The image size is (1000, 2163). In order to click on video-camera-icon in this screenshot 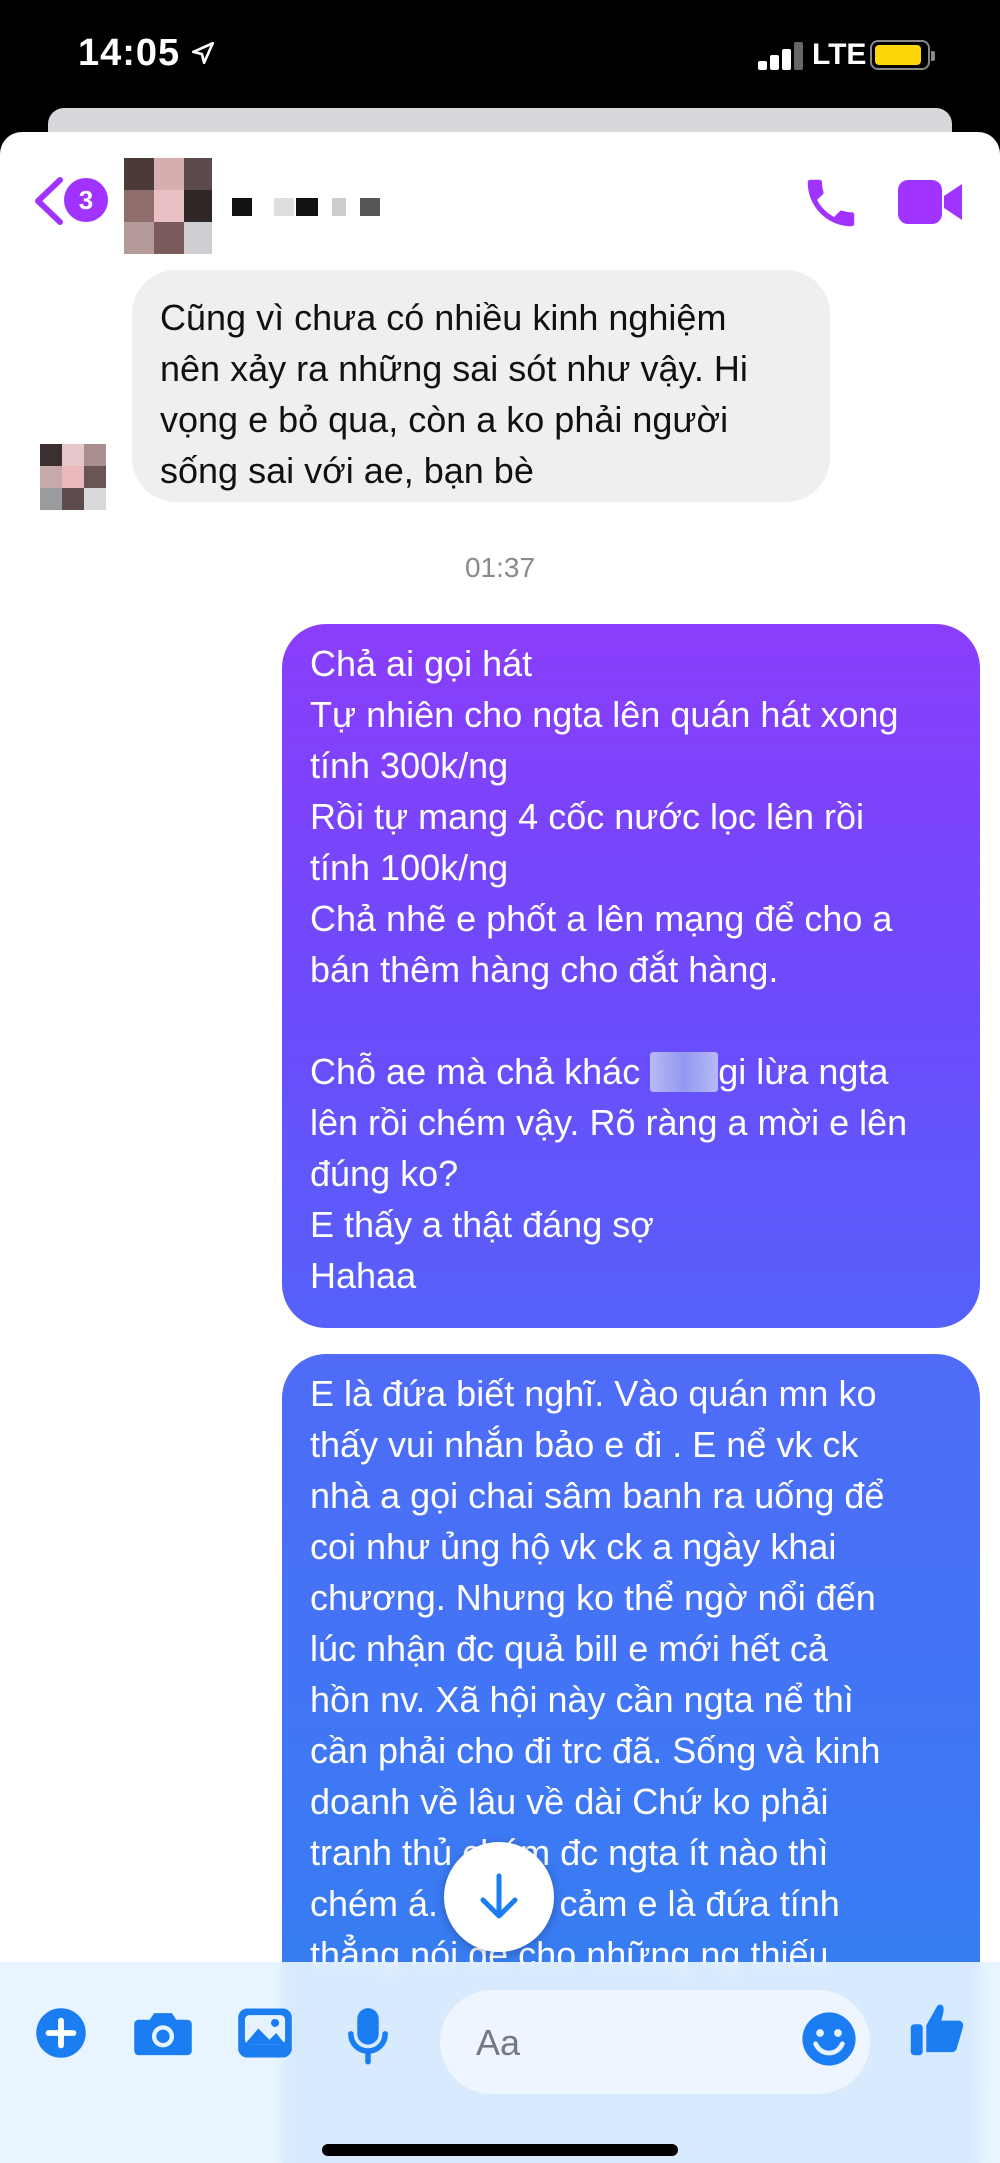, I will do `click(931, 202)`.